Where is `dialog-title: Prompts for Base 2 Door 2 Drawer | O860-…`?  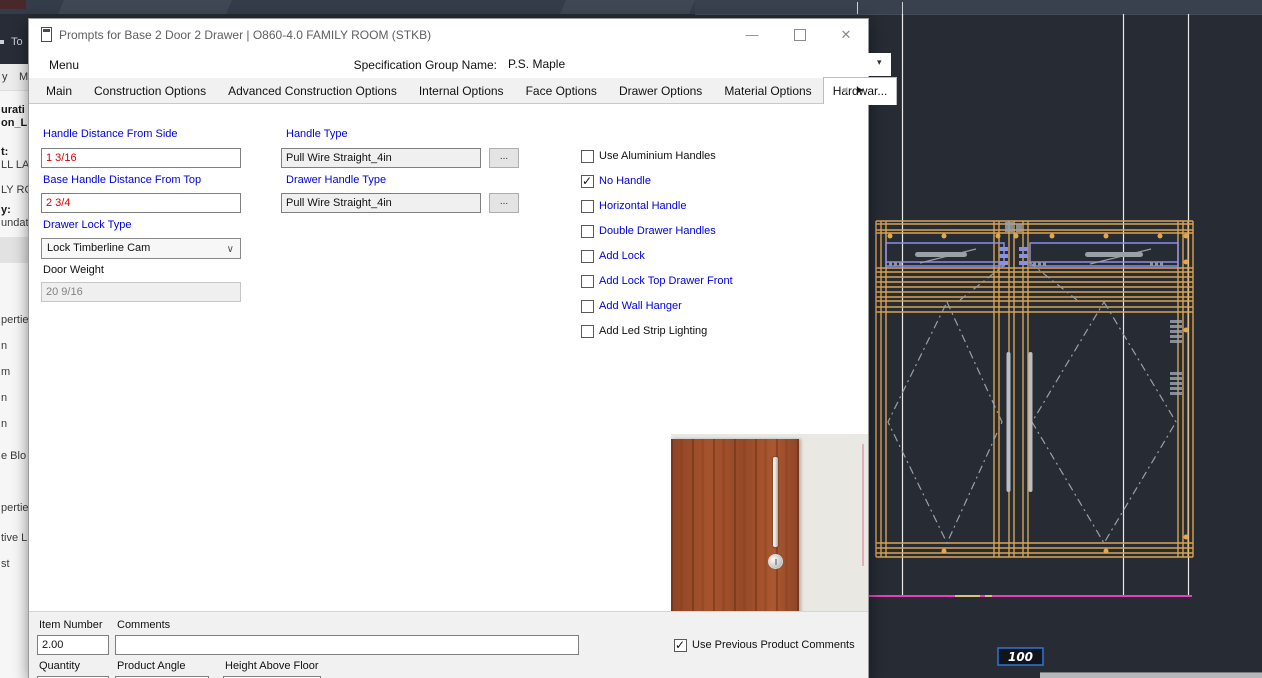 dialog-title: Prompts for Base 2 Door 2 Drawer | O860-… is located at coordinates (245, 35).